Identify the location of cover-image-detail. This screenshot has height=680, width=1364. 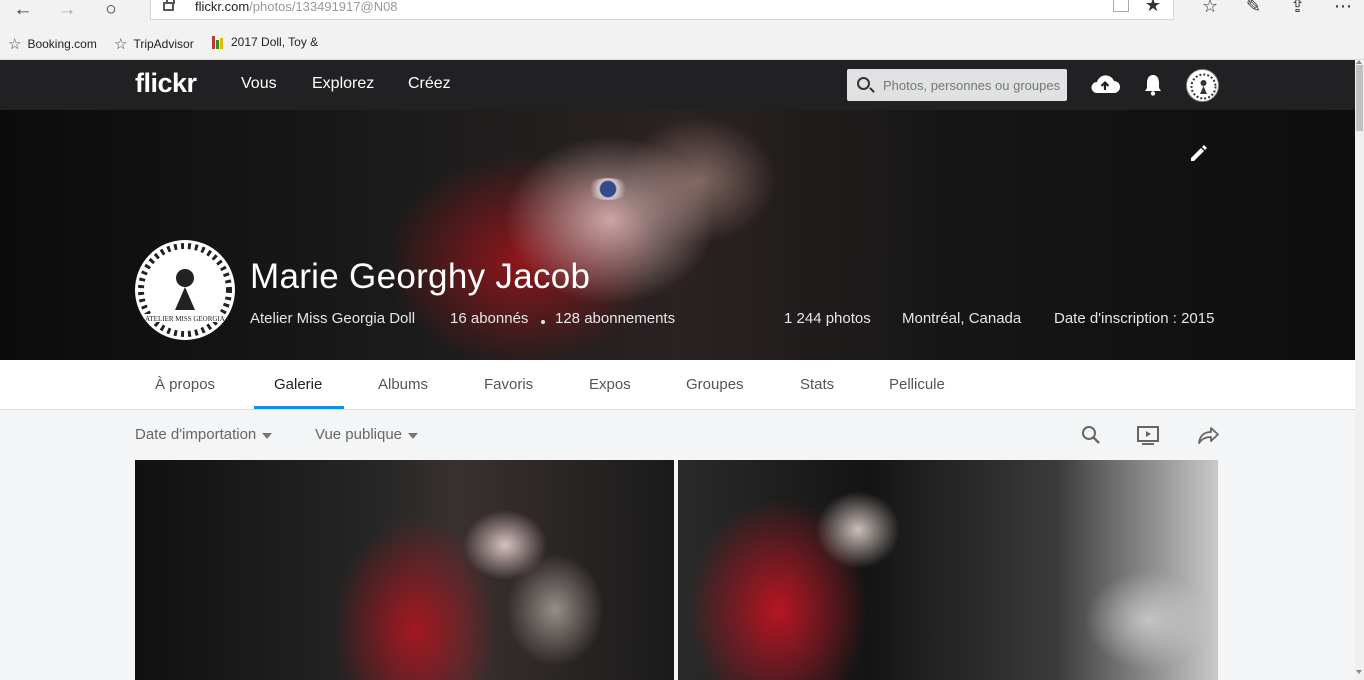
(608, 189).